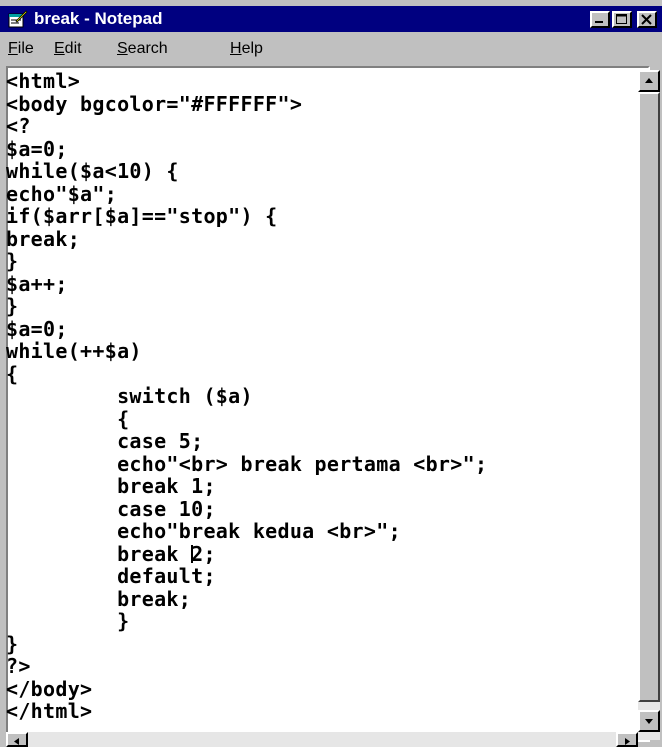  Describe the element at coordinates (111, 486) in the screenshot. I see `code-line: break 1;` at that location.